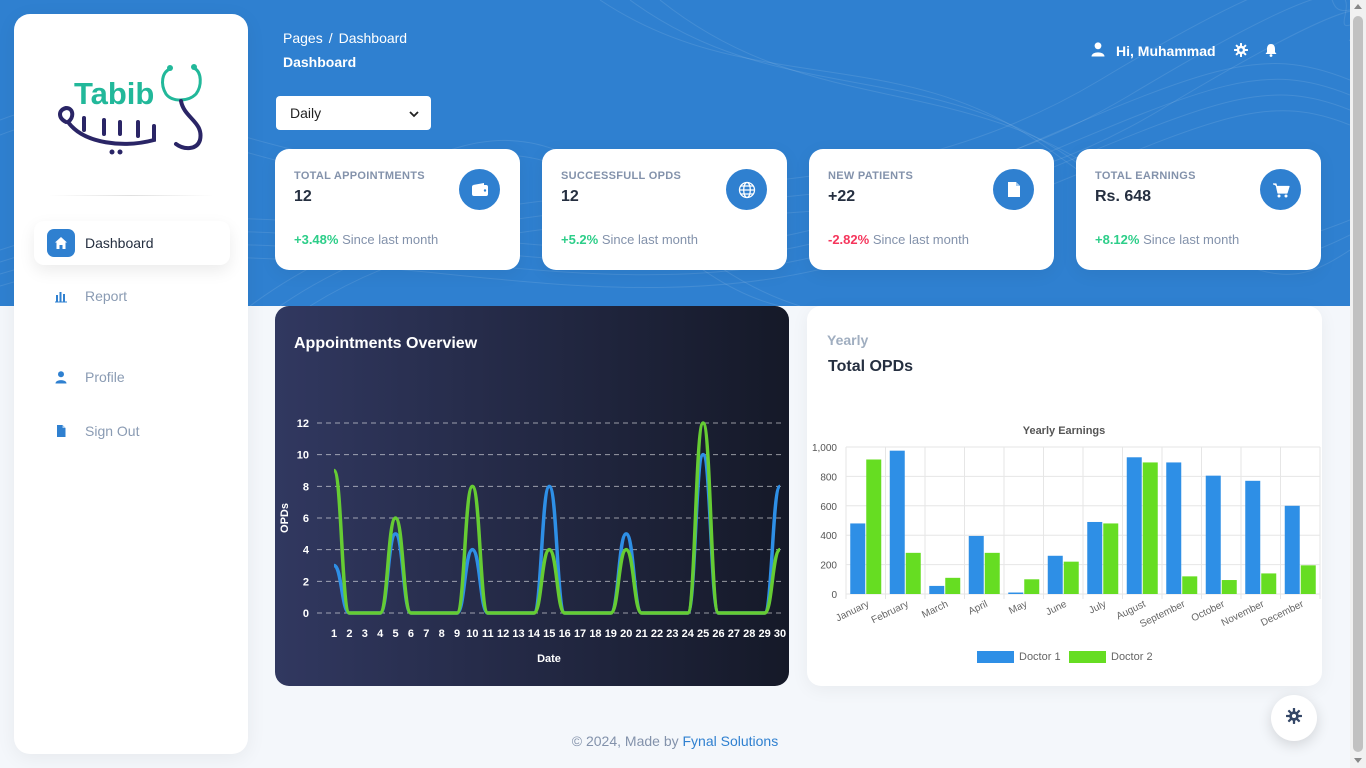  What do you see at coordinates (114, 93) in the screenshot?
I see `logo-text: Tabib` at bounding box center [114, 93].